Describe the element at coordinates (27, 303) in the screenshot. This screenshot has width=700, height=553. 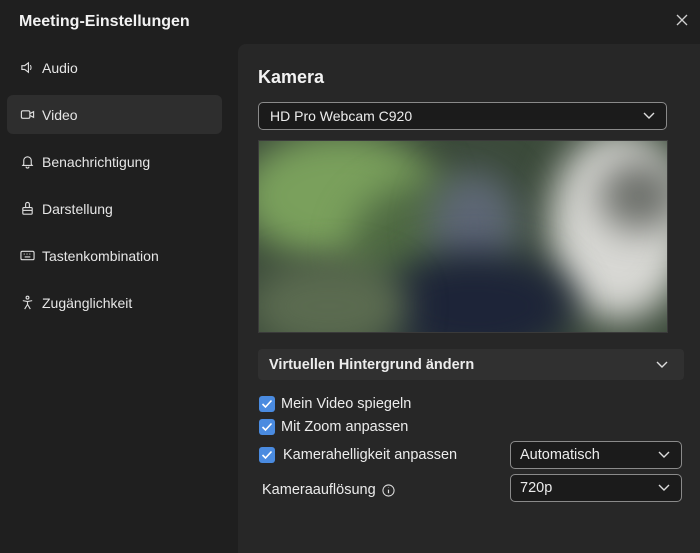
I see `accessibility-icon` at that location.